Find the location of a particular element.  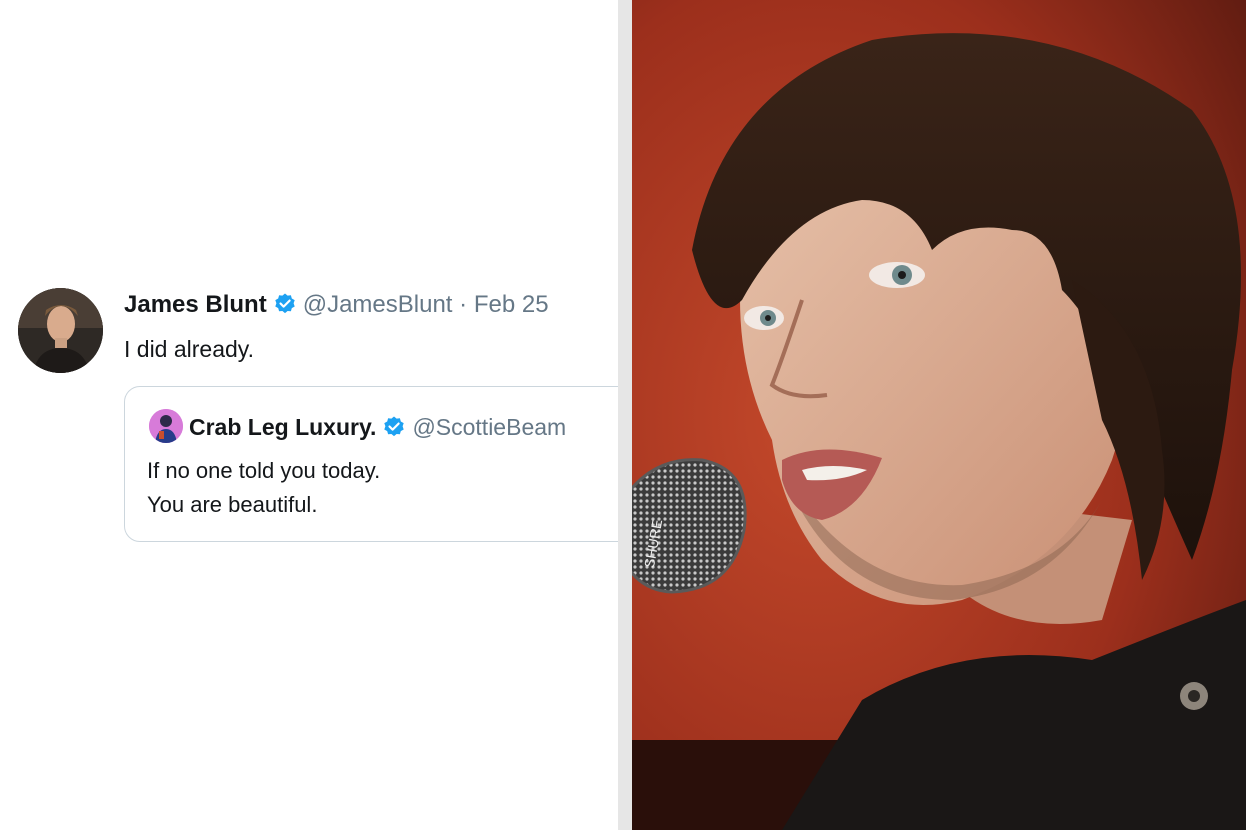

quoted-tweet-header: Crab Leg Luxury. @ScottieBeam is located at coordinates (357, 427).